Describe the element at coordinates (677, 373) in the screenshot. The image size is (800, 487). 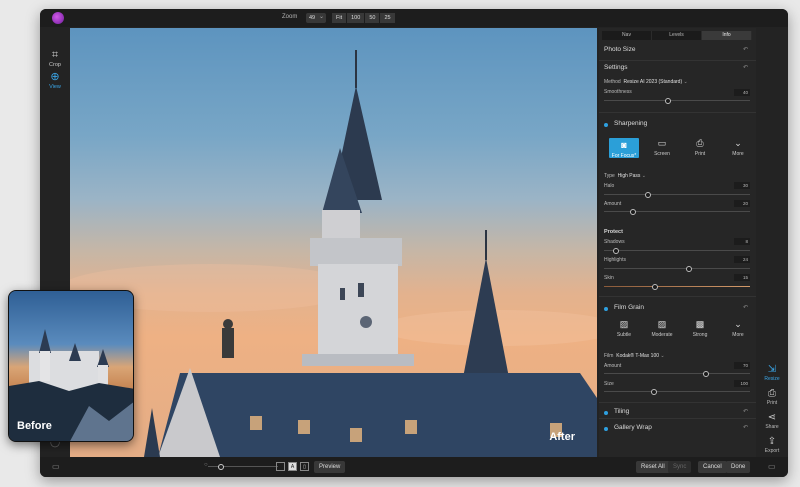
I see `grain-amount-slider` at that location.